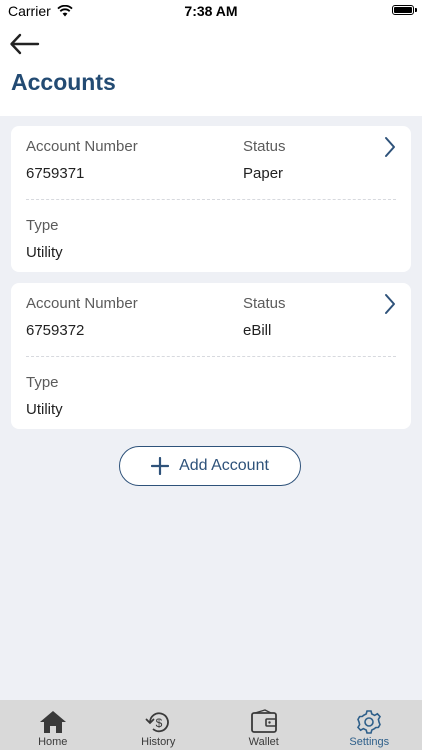 Image resolution: width=422 pixels, height=750 pixels. I want to click on history-dollar-icon: $, so click(157, 722).